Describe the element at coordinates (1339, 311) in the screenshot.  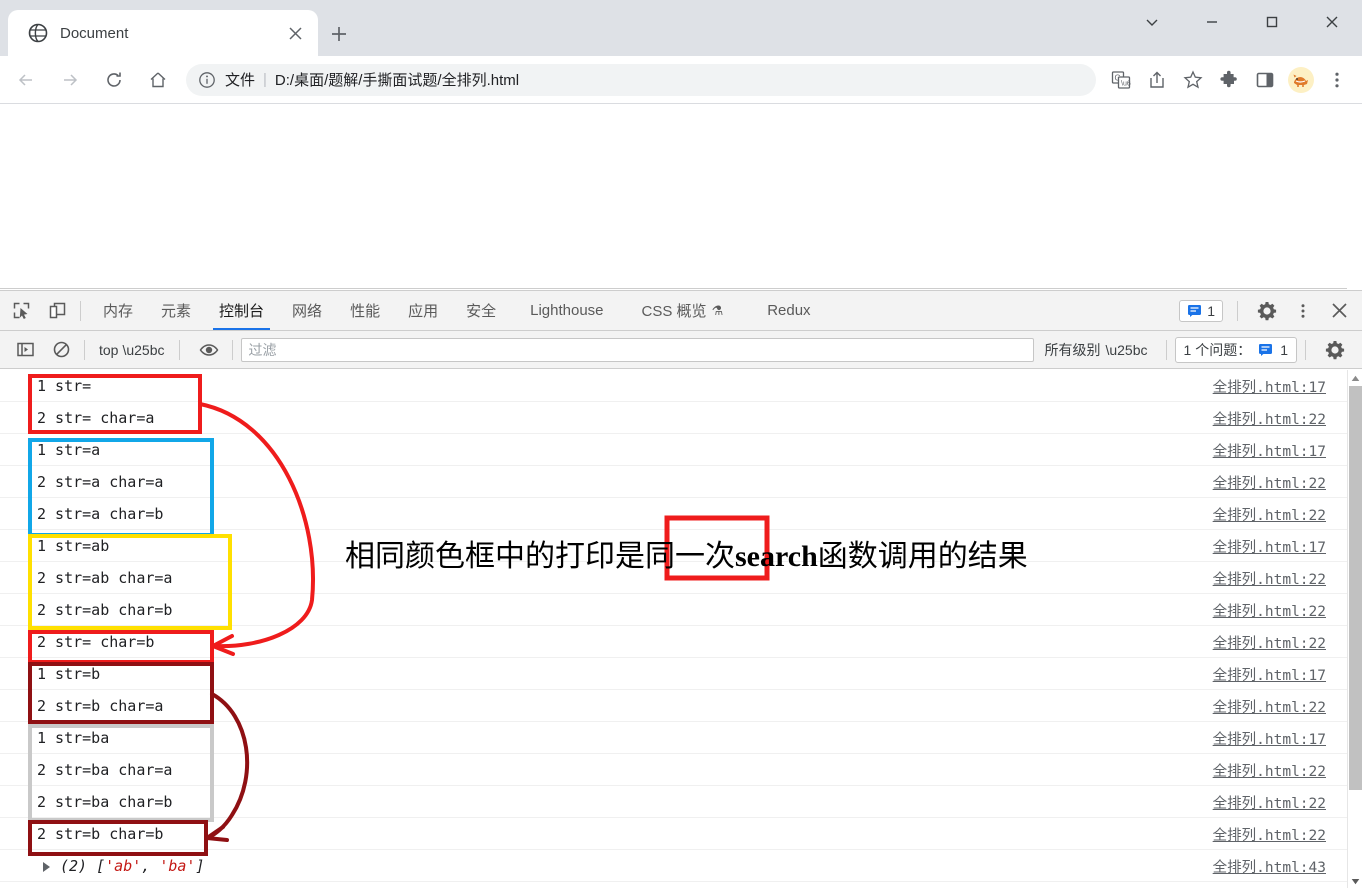
I see `close-devtools-icon` at that location.